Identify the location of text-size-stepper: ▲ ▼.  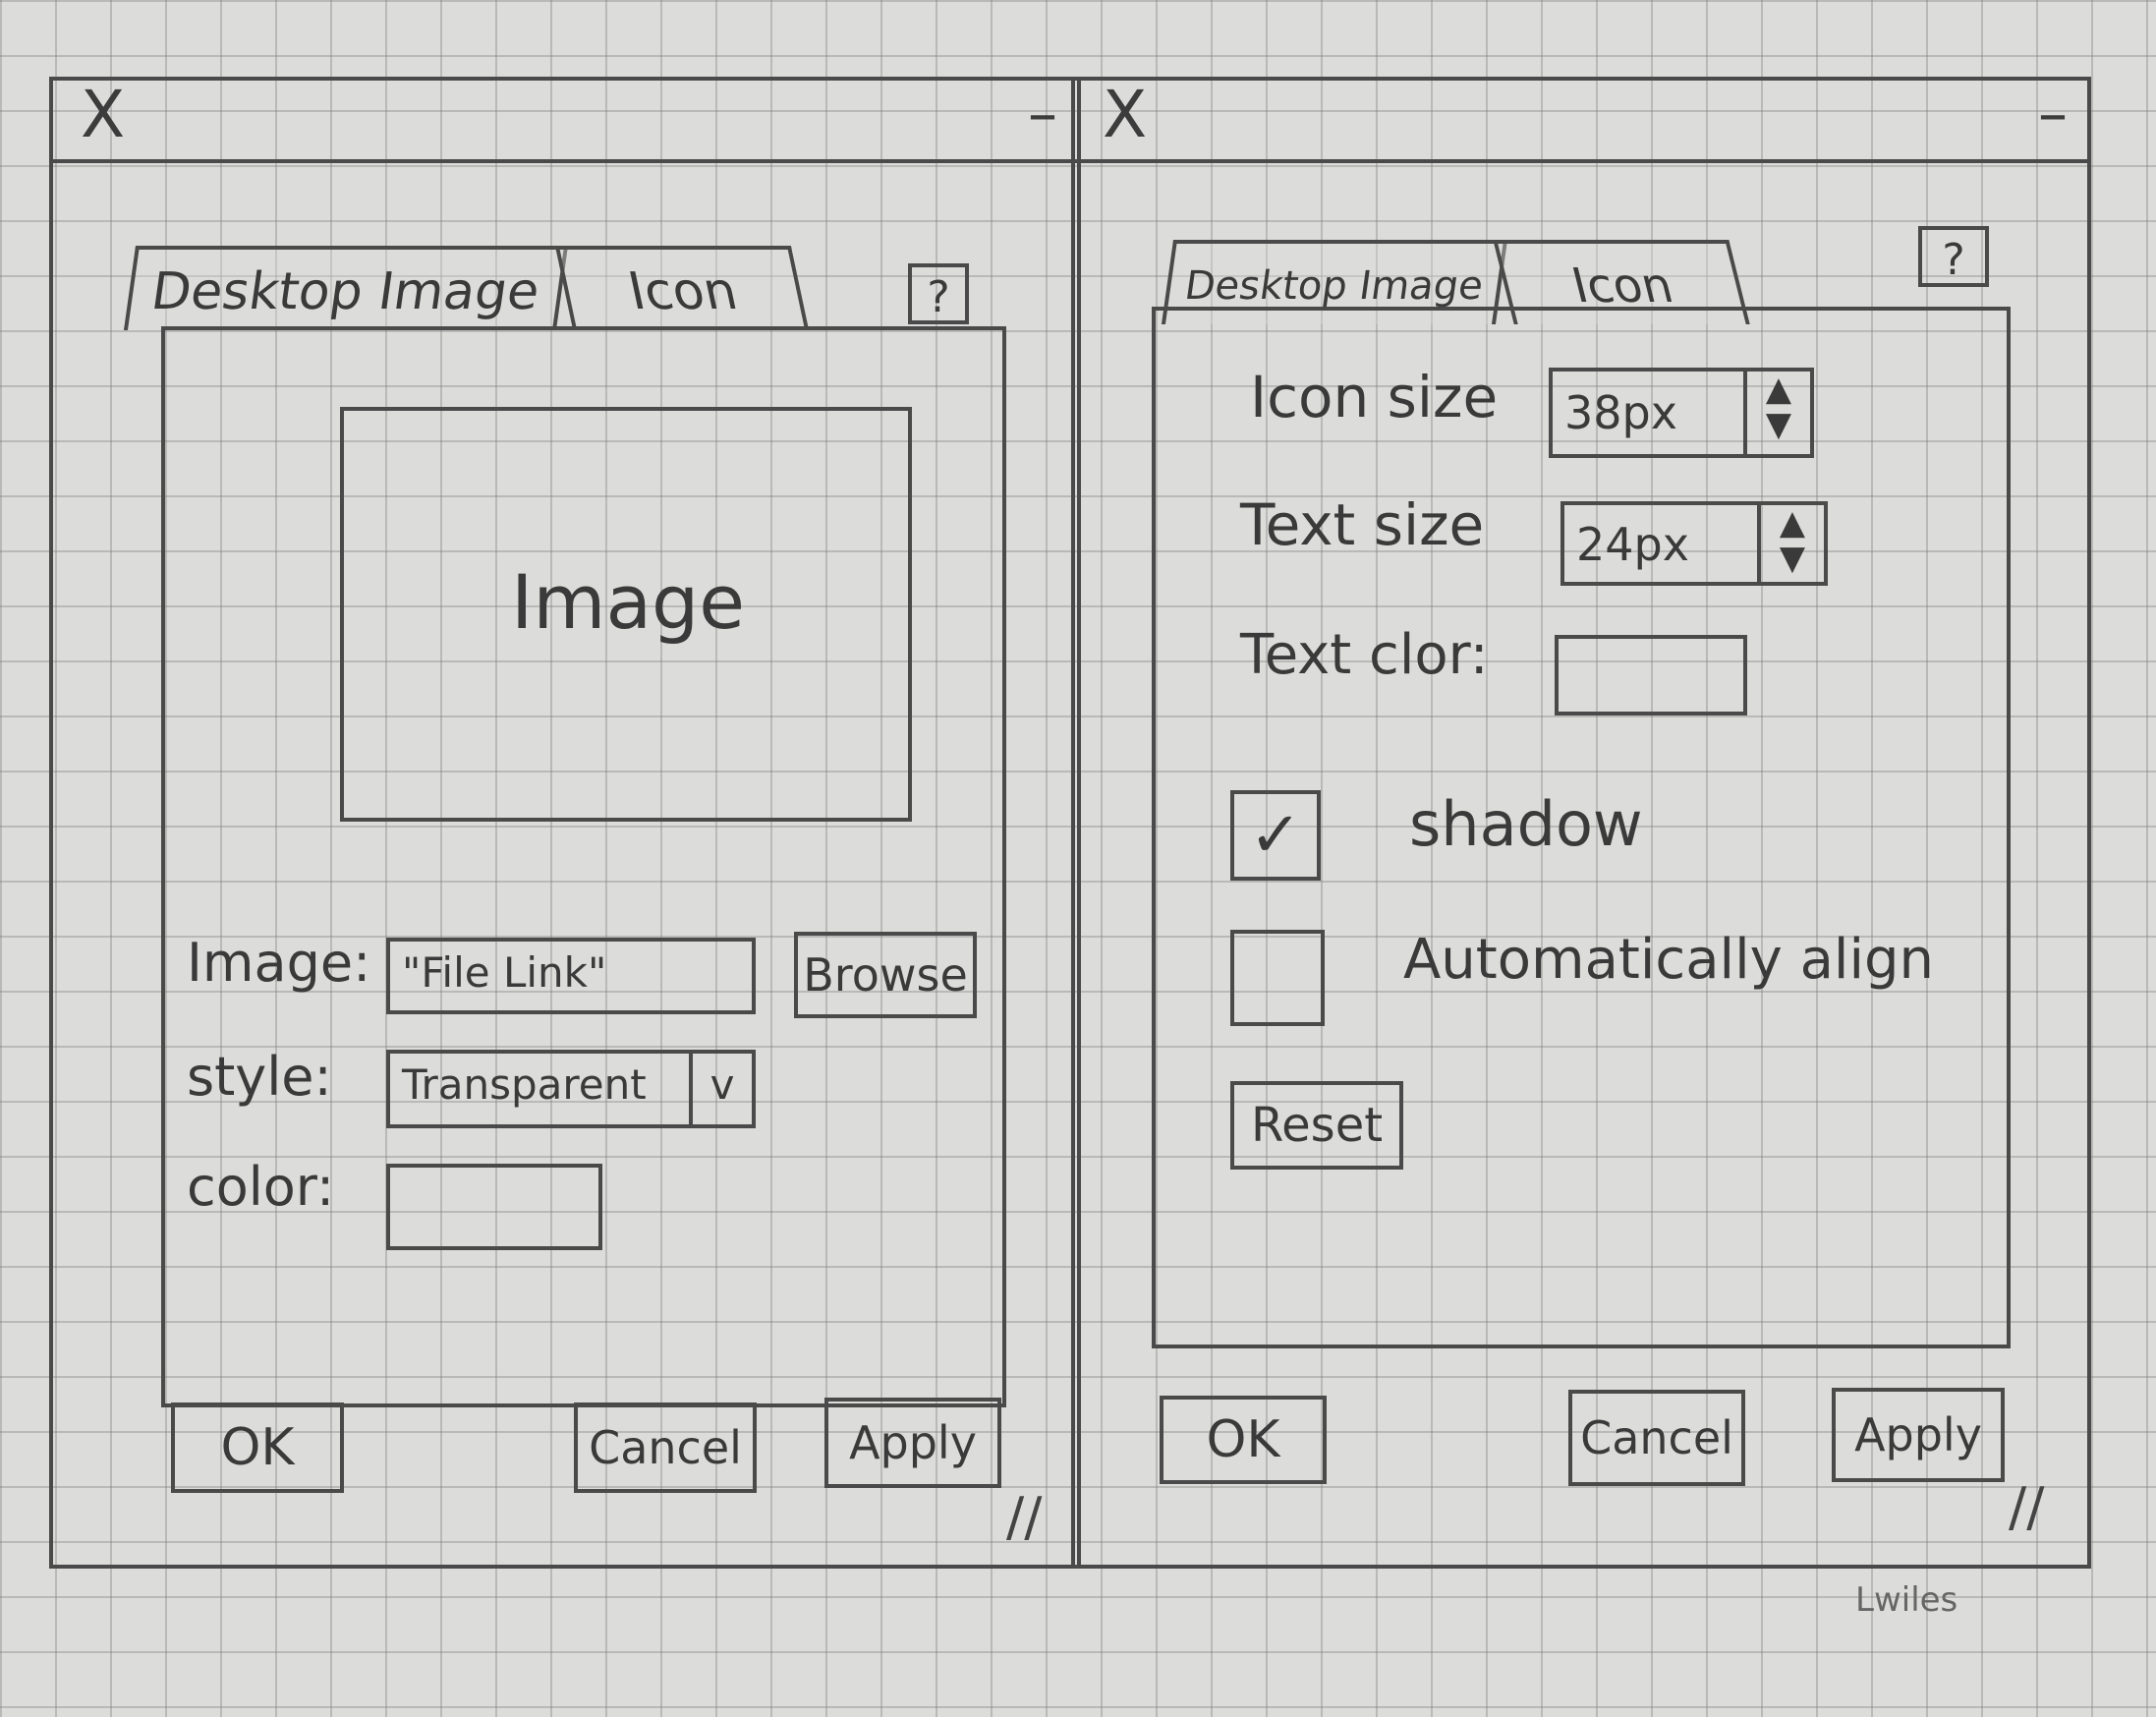
(1790, 543).